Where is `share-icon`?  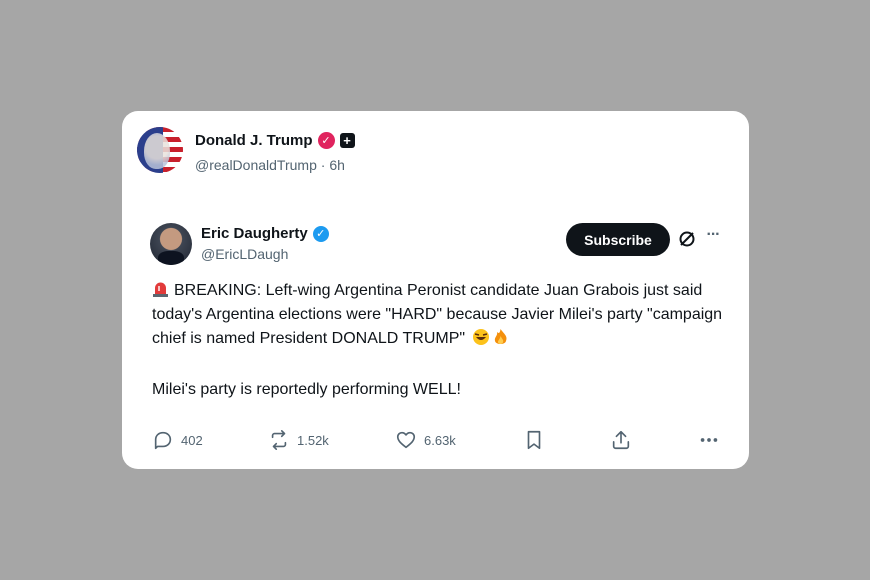 share-icon is located at coordinates (621, 440).